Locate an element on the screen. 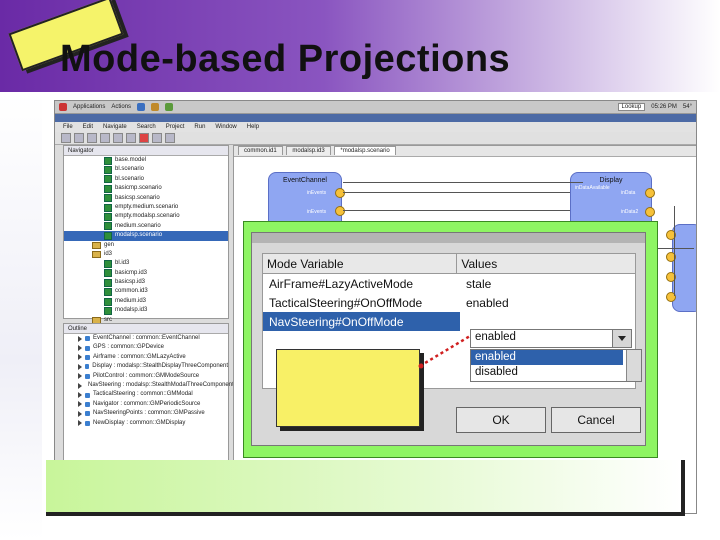  folder-icon is located at coordinates (96, 245).